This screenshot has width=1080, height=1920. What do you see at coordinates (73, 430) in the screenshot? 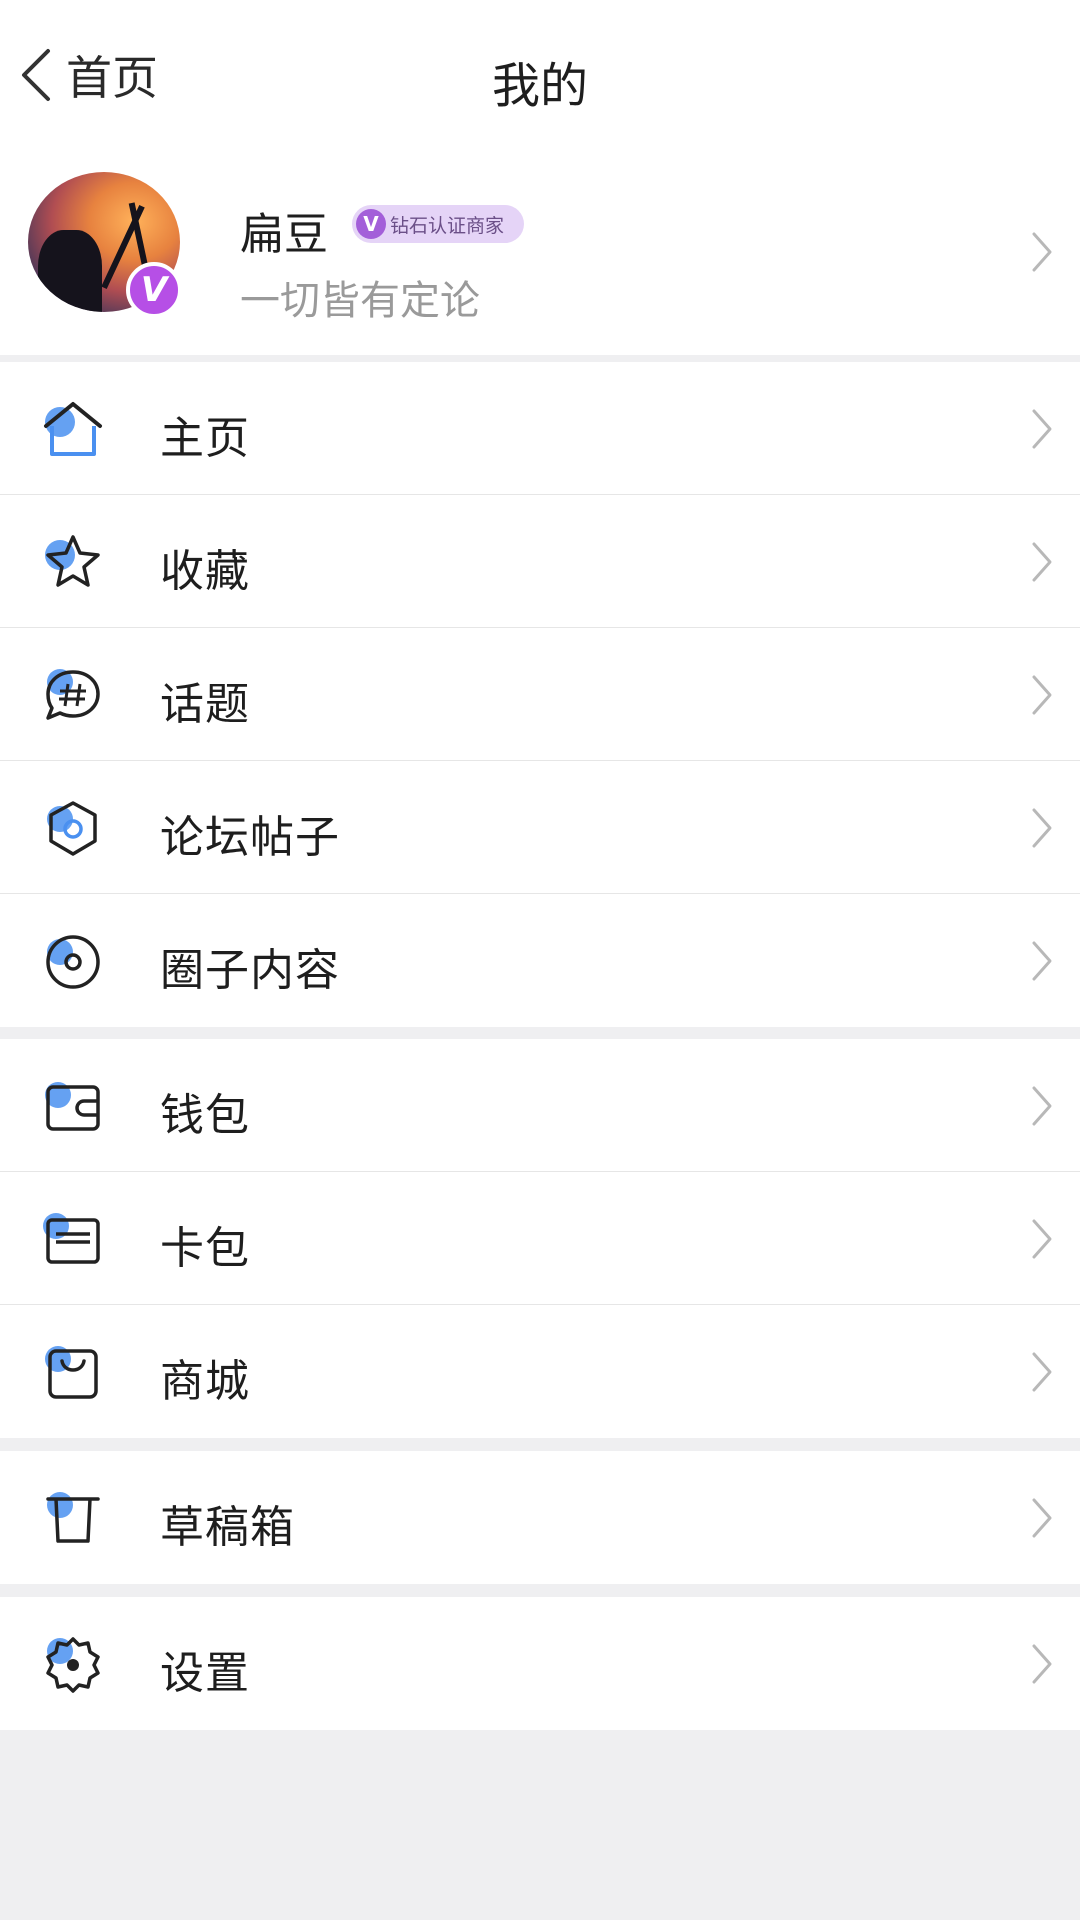
I see `home-icon` at bounding box center [73, 430].